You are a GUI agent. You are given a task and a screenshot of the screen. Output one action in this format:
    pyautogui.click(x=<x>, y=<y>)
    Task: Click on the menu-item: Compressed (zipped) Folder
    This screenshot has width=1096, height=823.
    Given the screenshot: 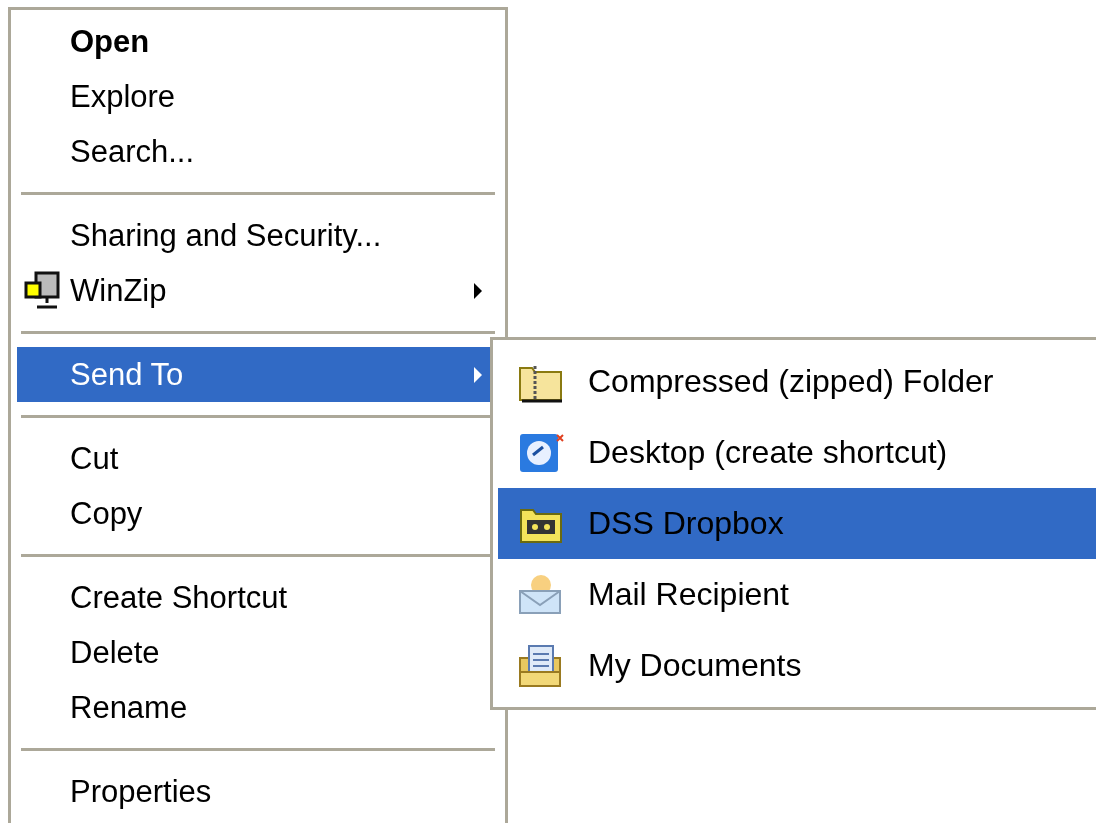 What is the action you would take?
    pyautogui.click(x=797, y=381)
    